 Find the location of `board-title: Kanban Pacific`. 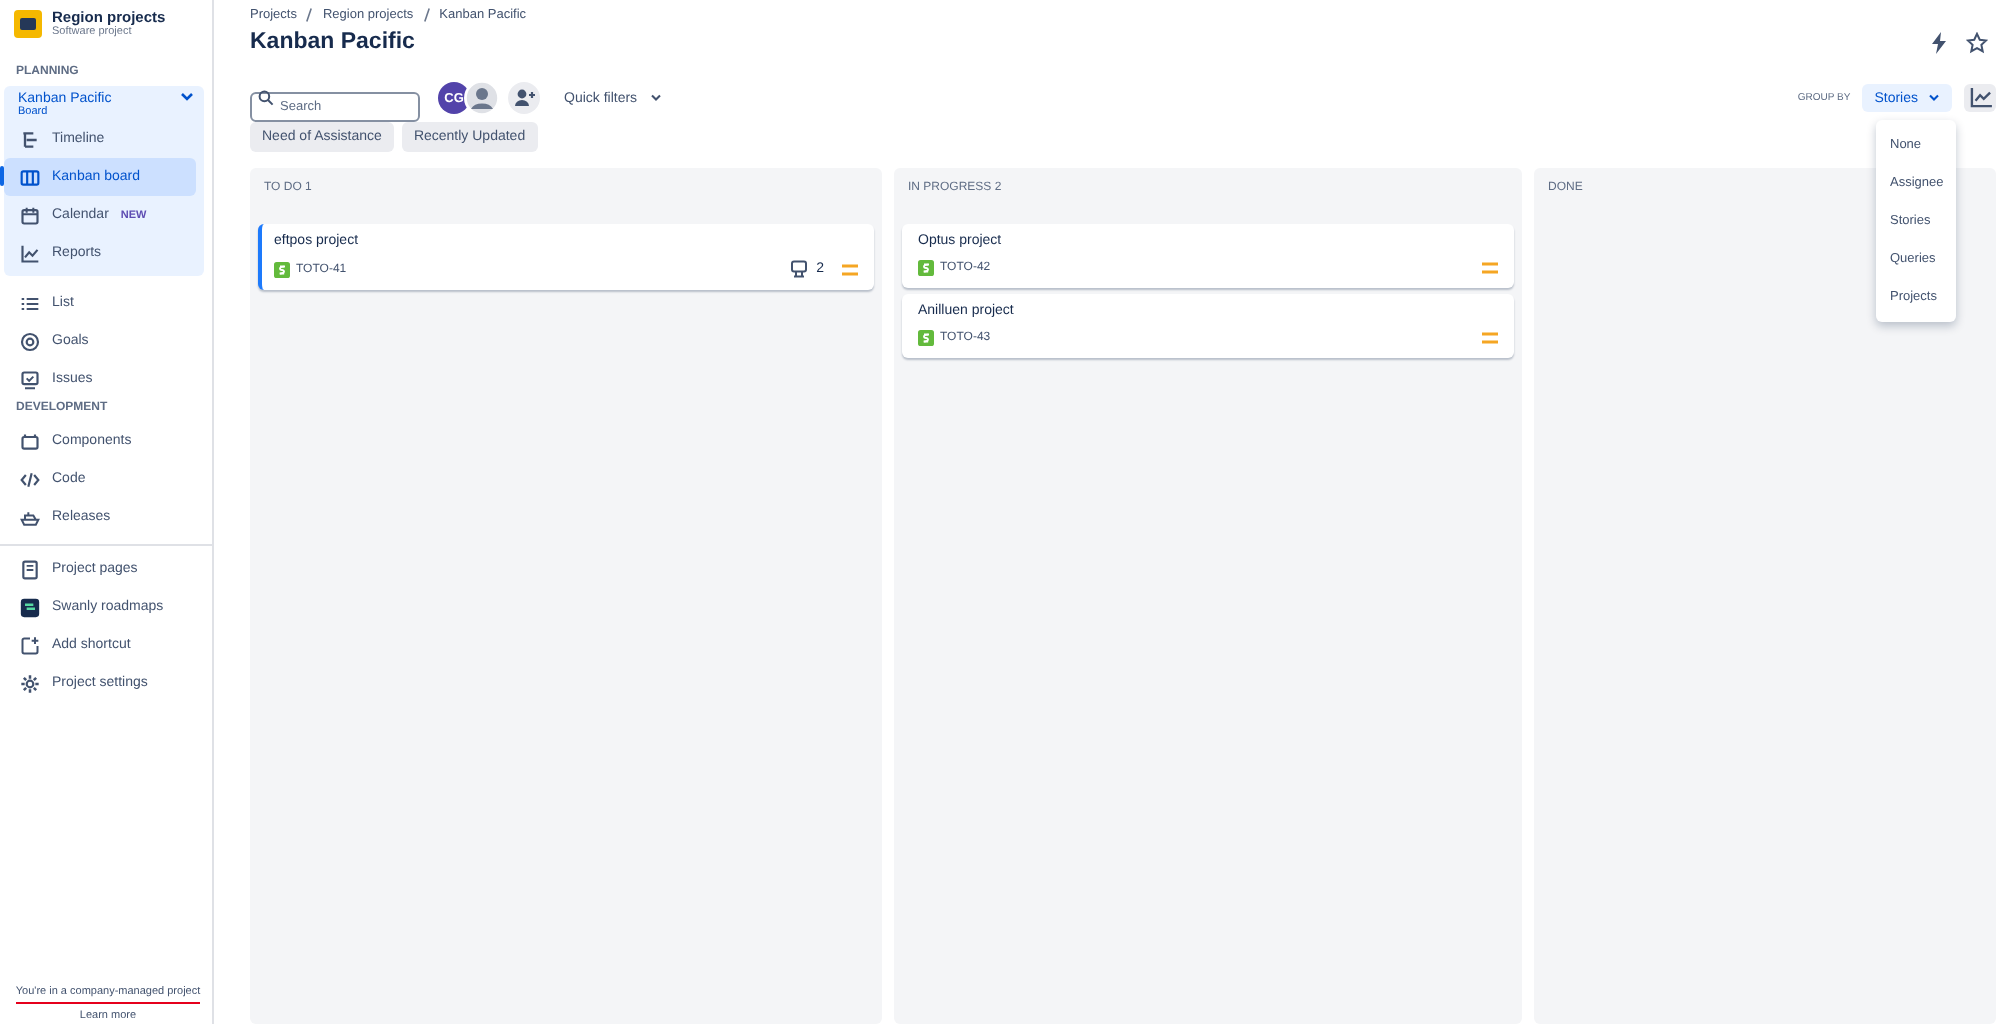

board-title: Kanban Pacific is located at coordinates (332, 42).